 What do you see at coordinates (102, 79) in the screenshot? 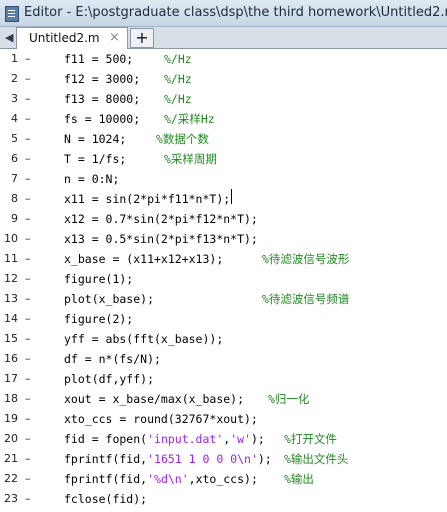
I see `code-text: f12 = 3000;` at bounding box center [102, 79].